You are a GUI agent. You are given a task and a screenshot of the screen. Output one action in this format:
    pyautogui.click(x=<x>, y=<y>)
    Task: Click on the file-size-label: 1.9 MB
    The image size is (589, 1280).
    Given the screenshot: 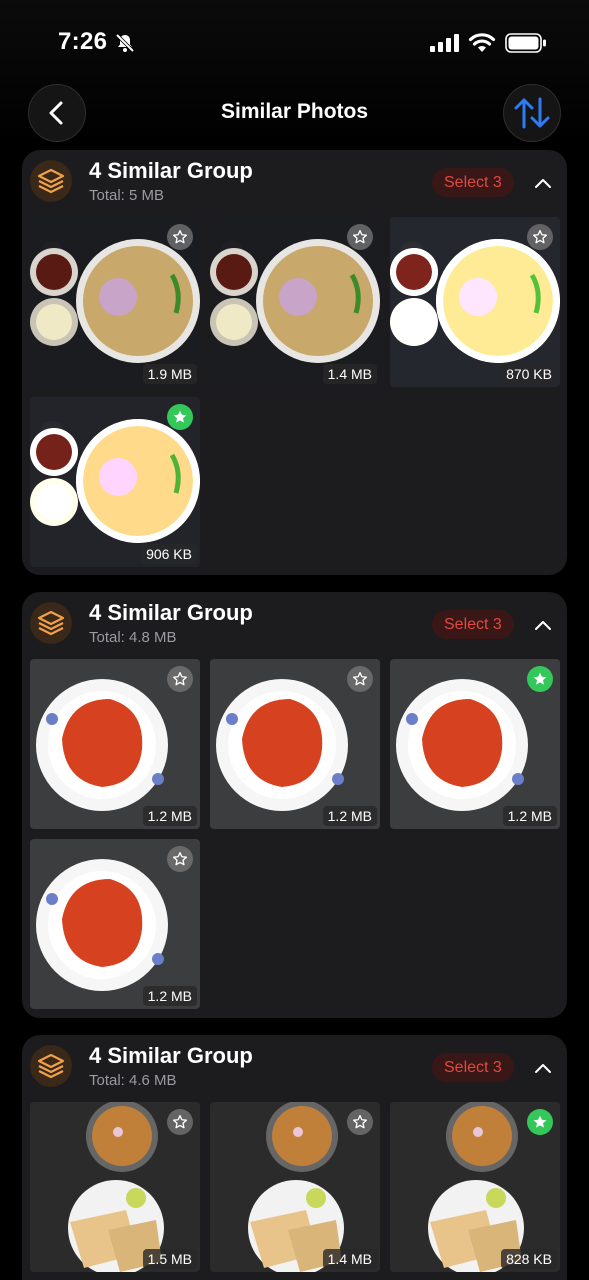 What is the action you would take?
    pyautogui.click(x=169, y=374)
    